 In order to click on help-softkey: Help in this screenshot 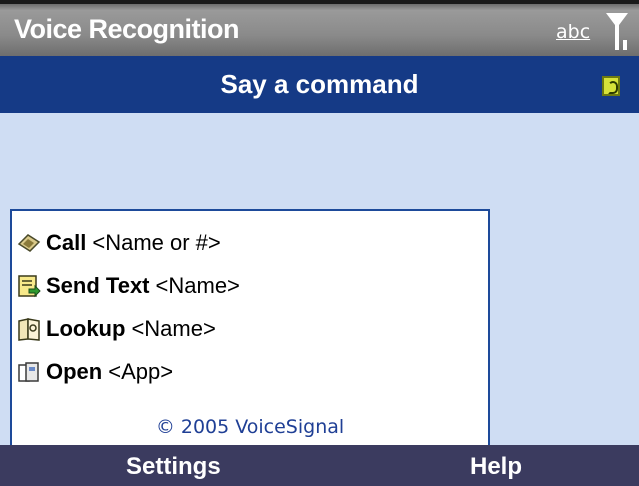, I will do `click(496, 467)`.